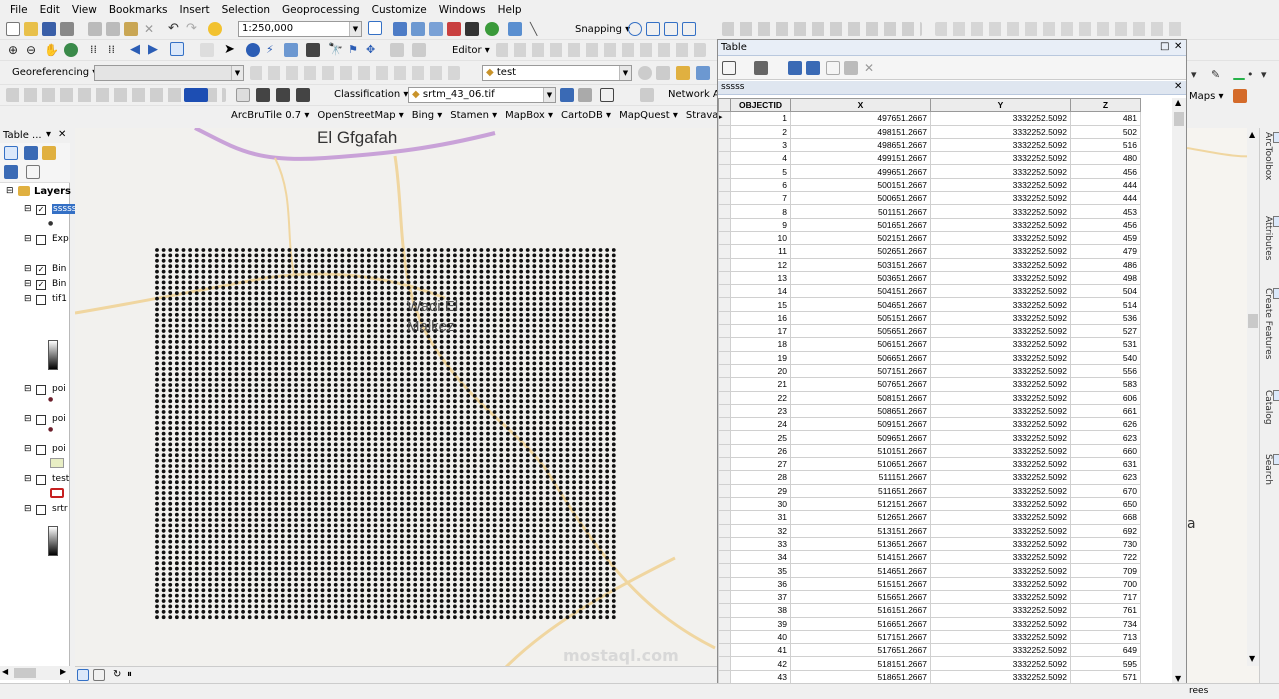  Describe the element at coordinates (760, 530) in the screenshot. I see `table-cell: 32` at that location.